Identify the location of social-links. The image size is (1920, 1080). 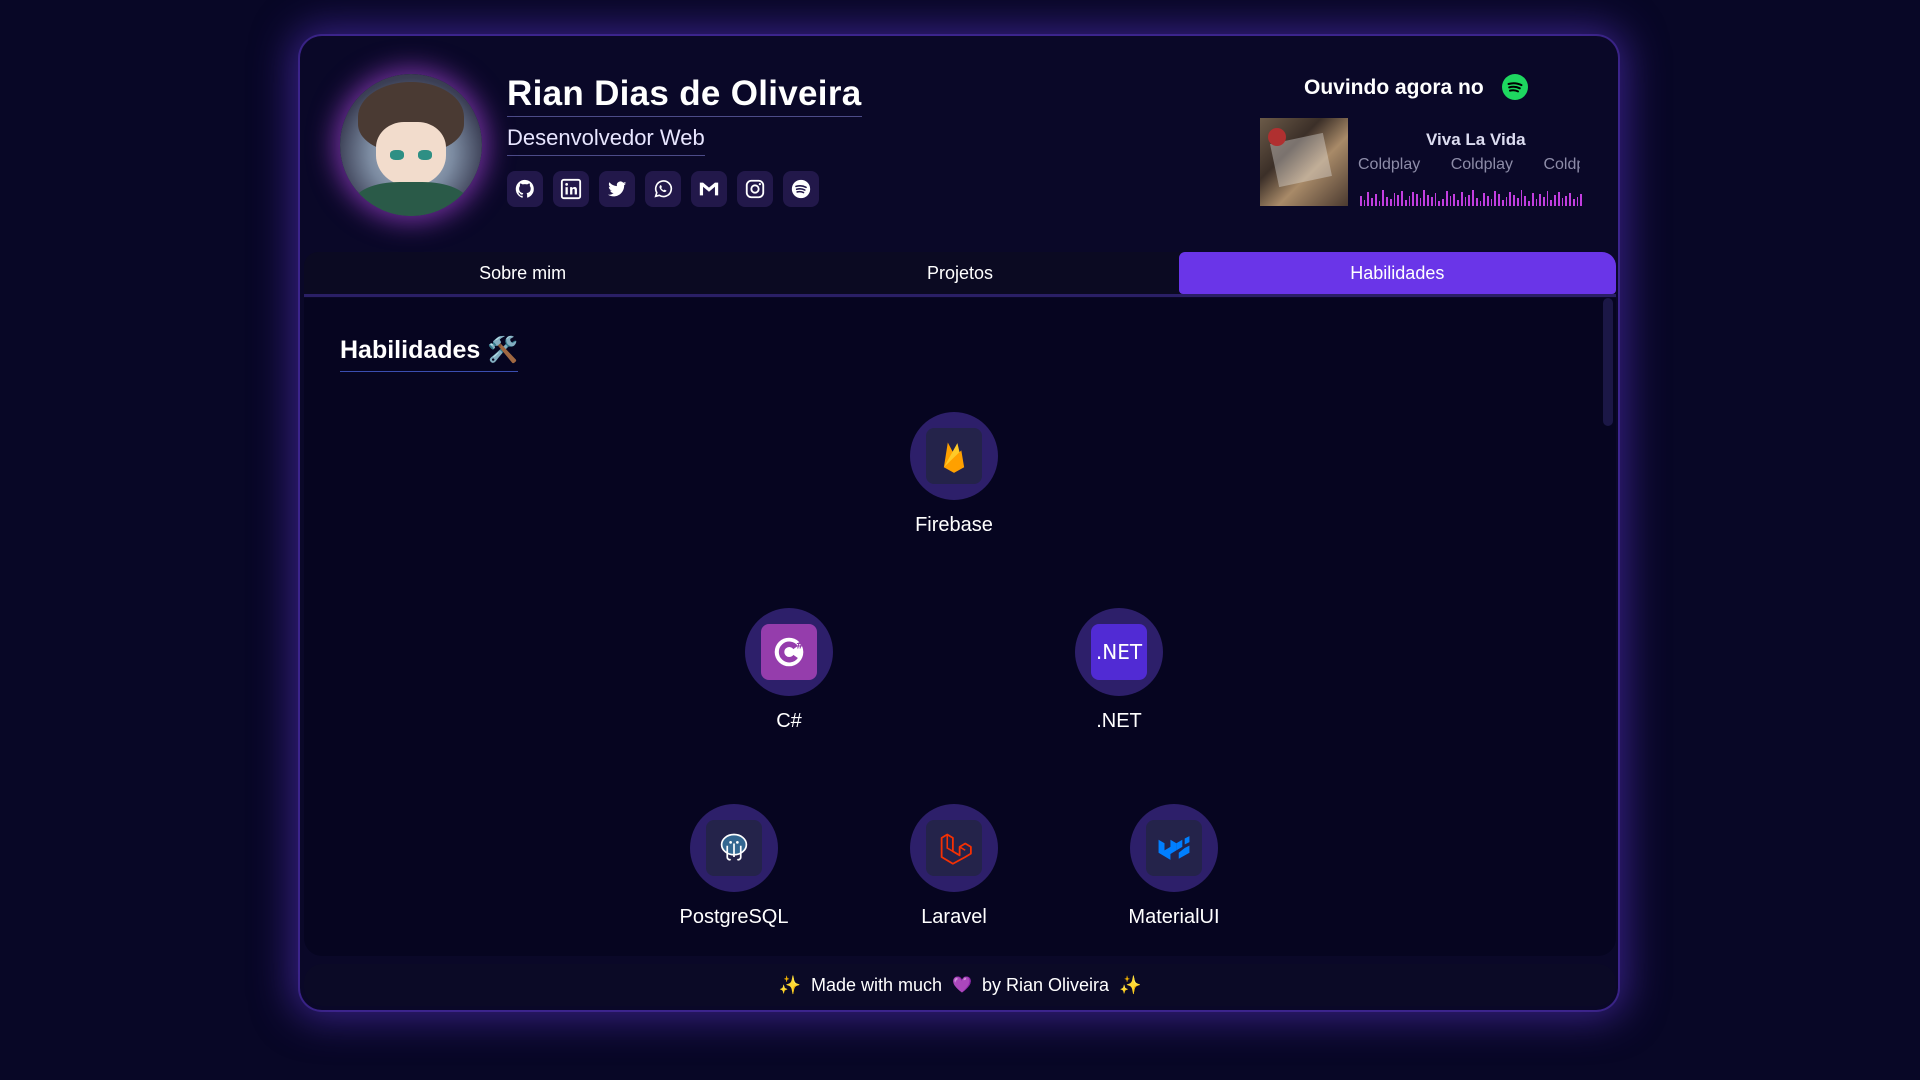
(663, 189).